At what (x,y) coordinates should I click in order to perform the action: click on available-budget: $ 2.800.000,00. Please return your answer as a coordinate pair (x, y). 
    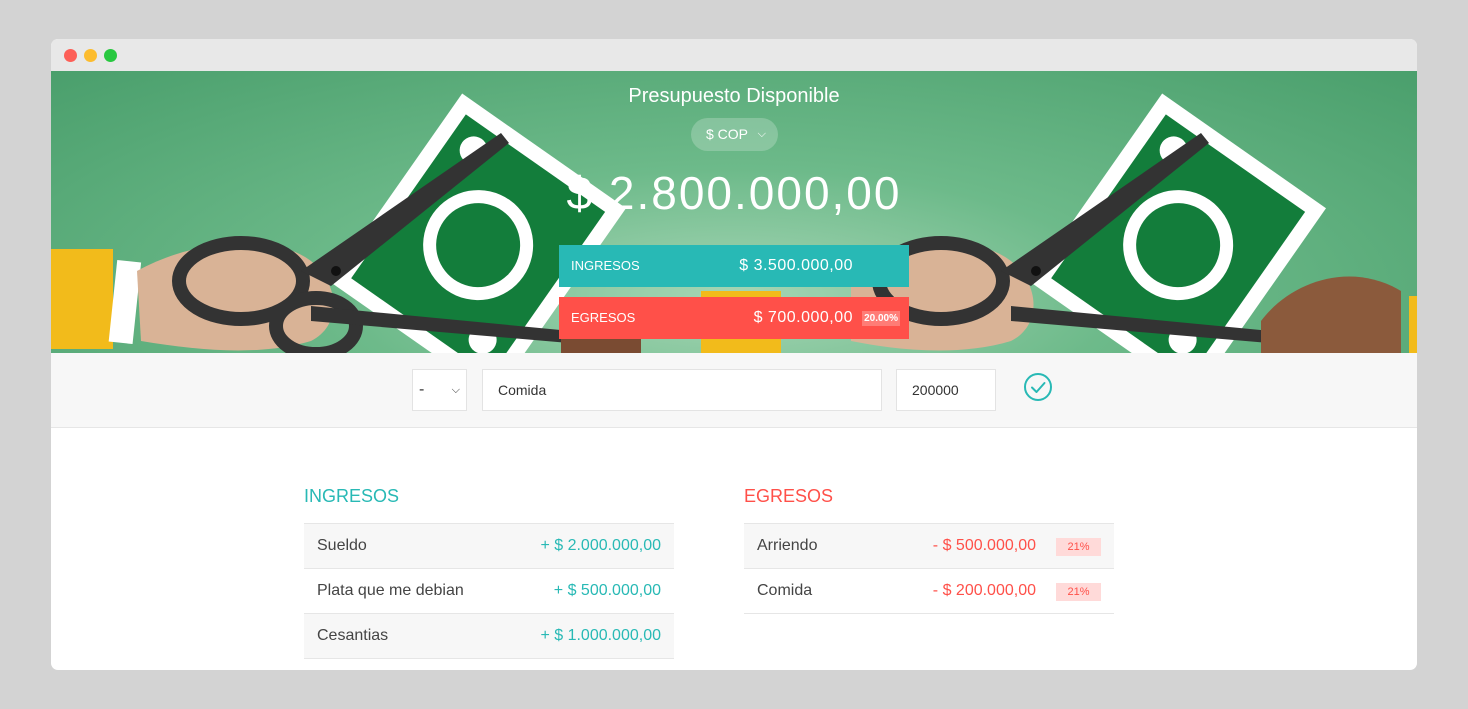
    Looking at the image, I should click on (734, 193).